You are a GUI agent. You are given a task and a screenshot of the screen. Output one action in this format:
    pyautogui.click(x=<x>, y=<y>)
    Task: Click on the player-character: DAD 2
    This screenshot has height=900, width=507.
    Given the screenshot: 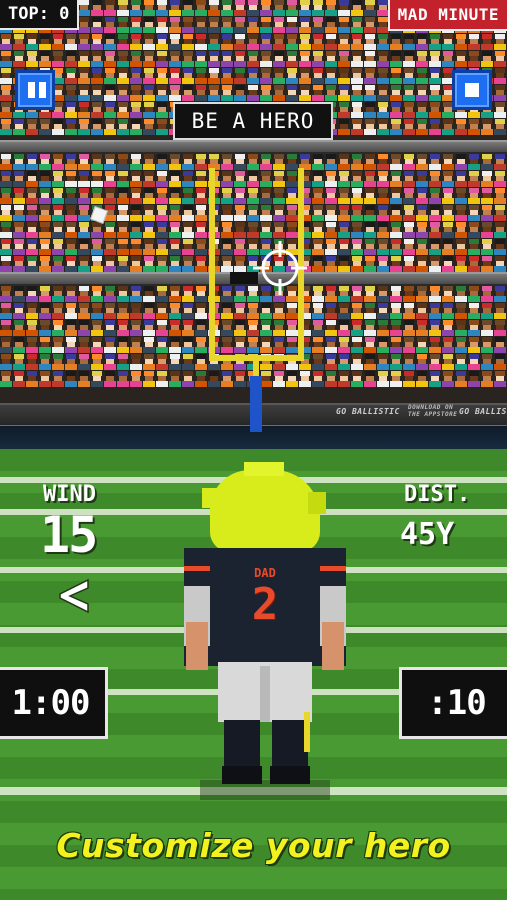 What is the action you would take?
    pyautogui.click(x=265, y=632)
    